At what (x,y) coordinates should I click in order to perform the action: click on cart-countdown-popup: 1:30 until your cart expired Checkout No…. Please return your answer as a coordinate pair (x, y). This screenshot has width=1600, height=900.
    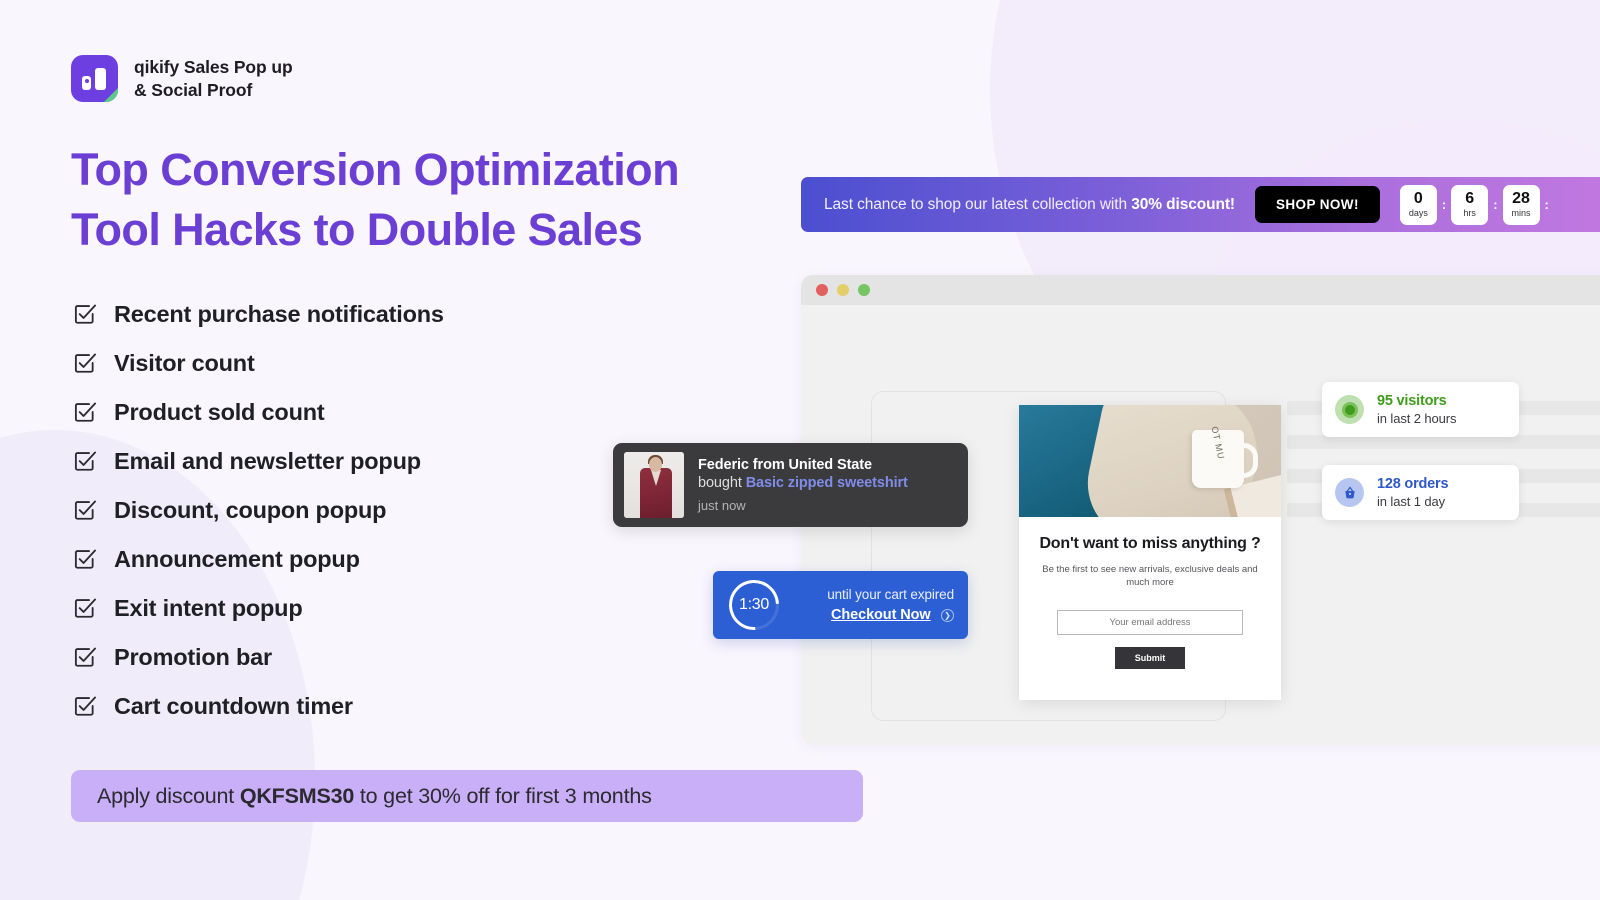
    Looking at the image, I should click on (840, 605).